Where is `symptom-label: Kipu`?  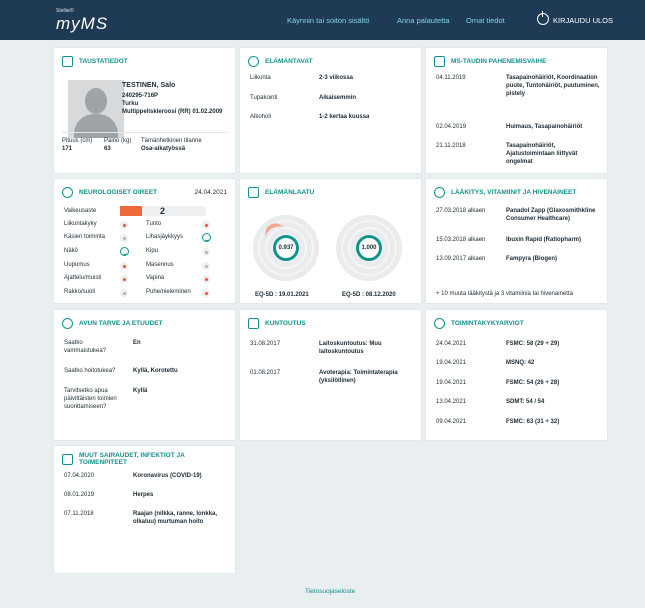
symptom-label: Kipu is located at coordinates (152, 251).